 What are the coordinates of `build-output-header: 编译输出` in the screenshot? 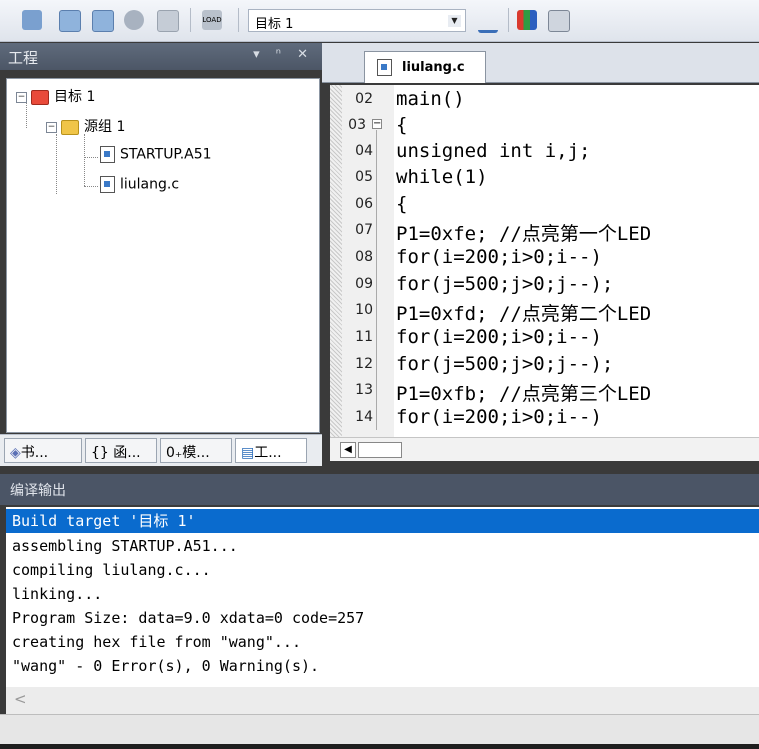 It's located at (379, 489).